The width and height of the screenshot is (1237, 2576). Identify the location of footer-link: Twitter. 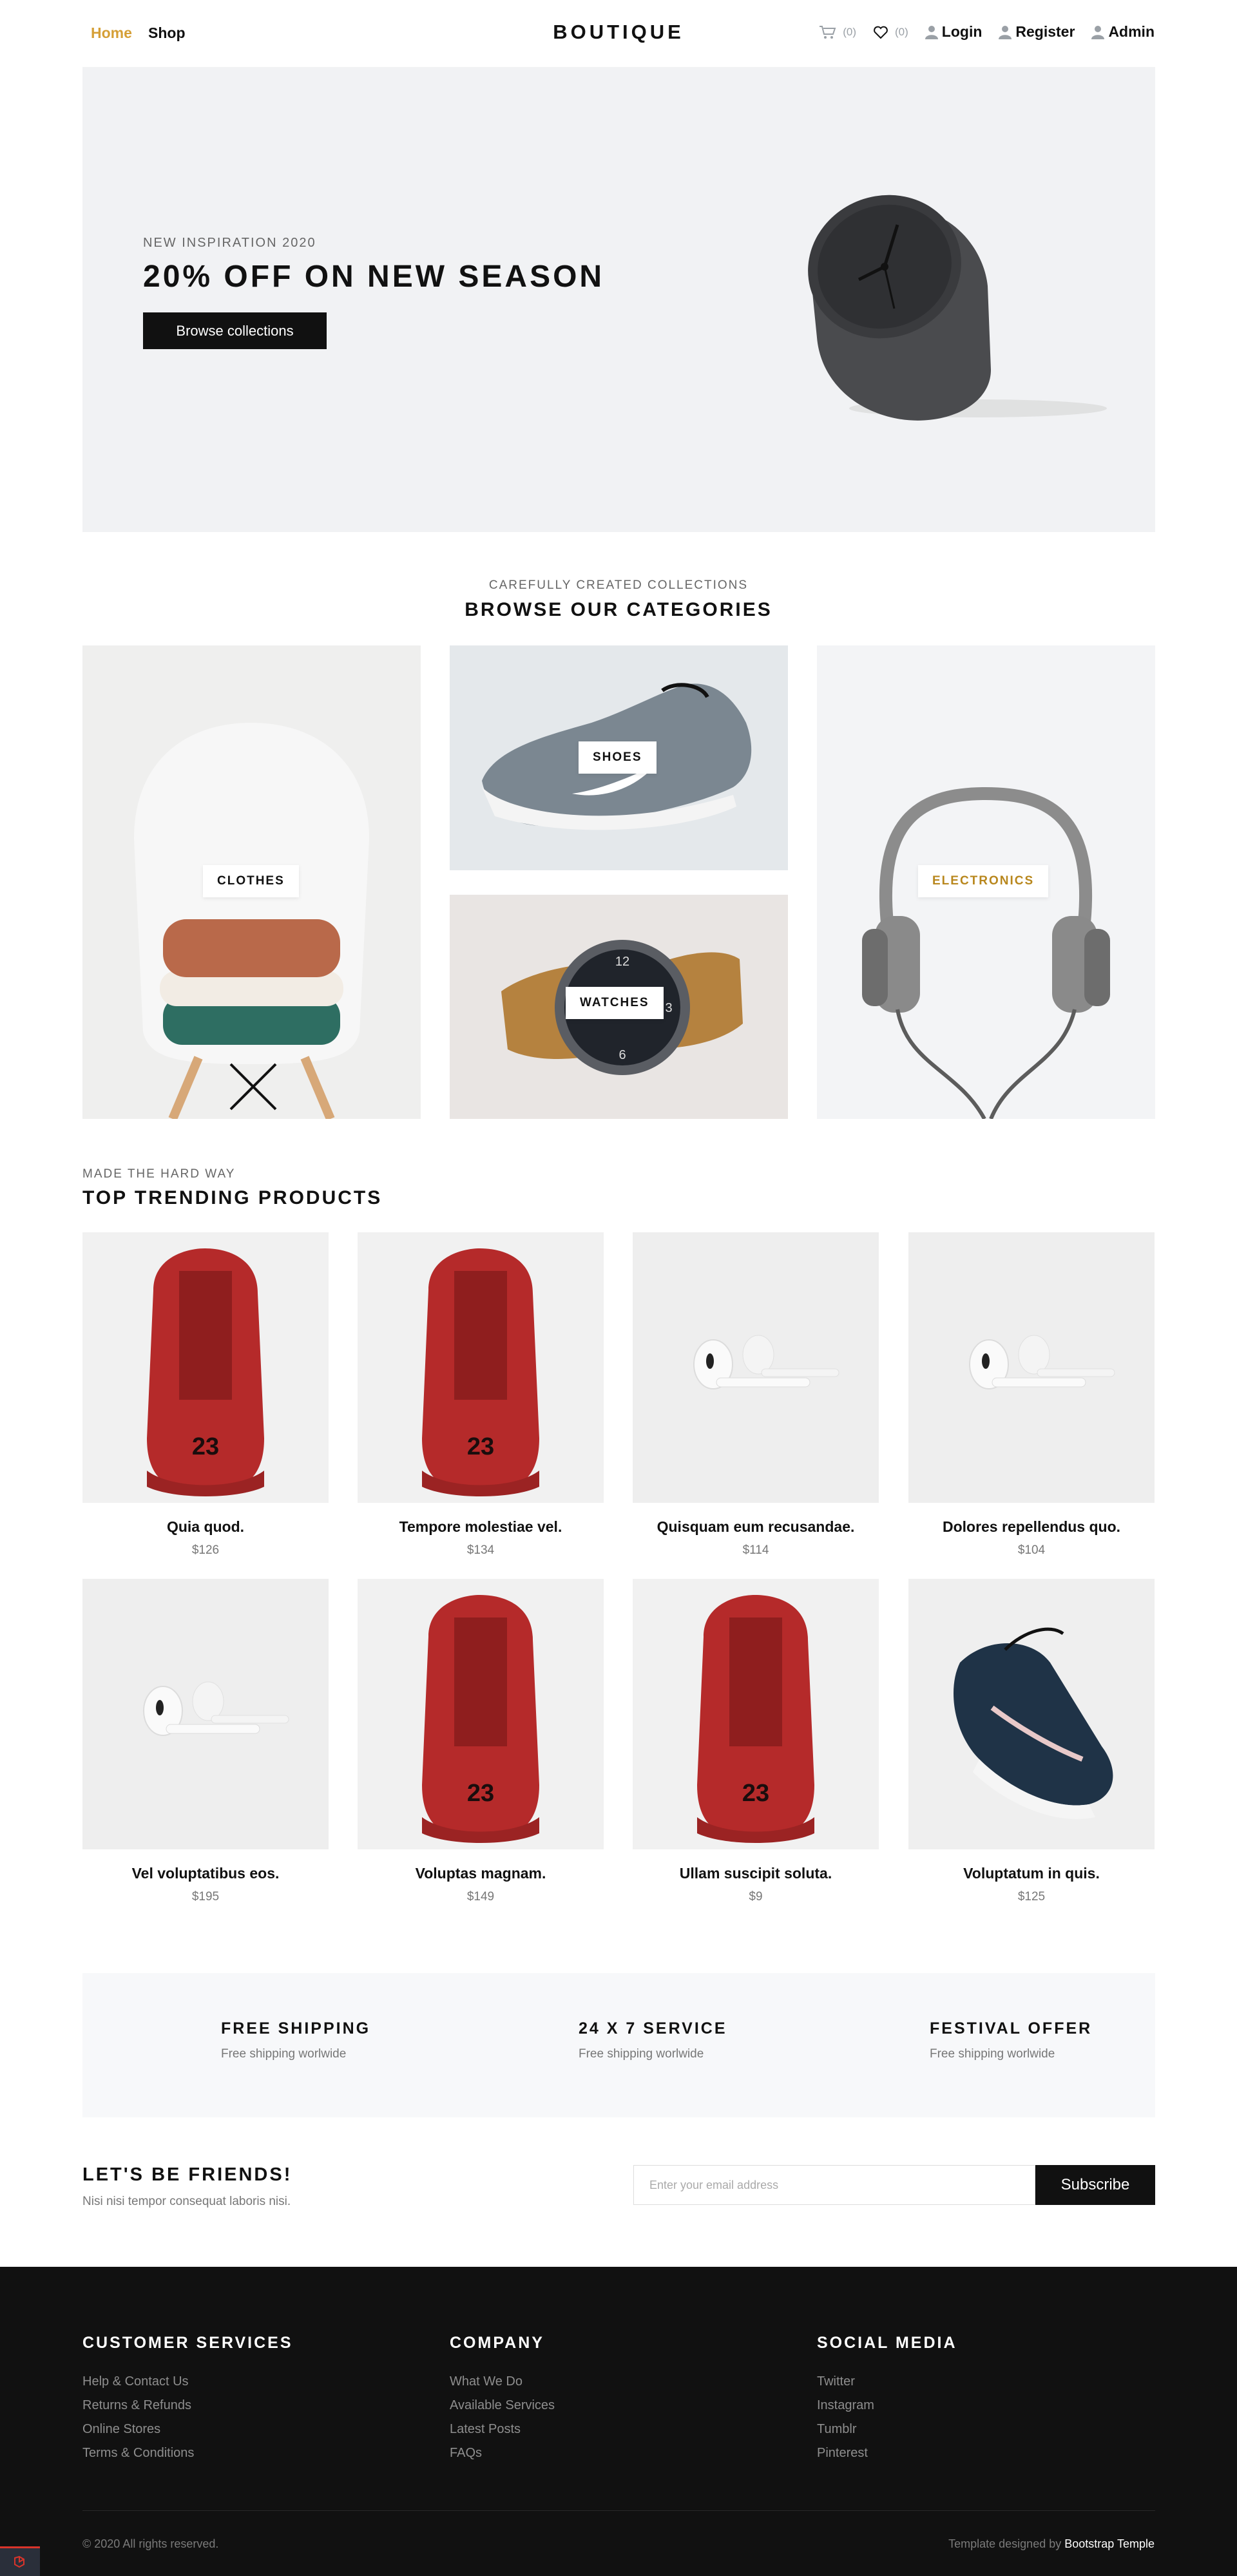
(887, 2381).